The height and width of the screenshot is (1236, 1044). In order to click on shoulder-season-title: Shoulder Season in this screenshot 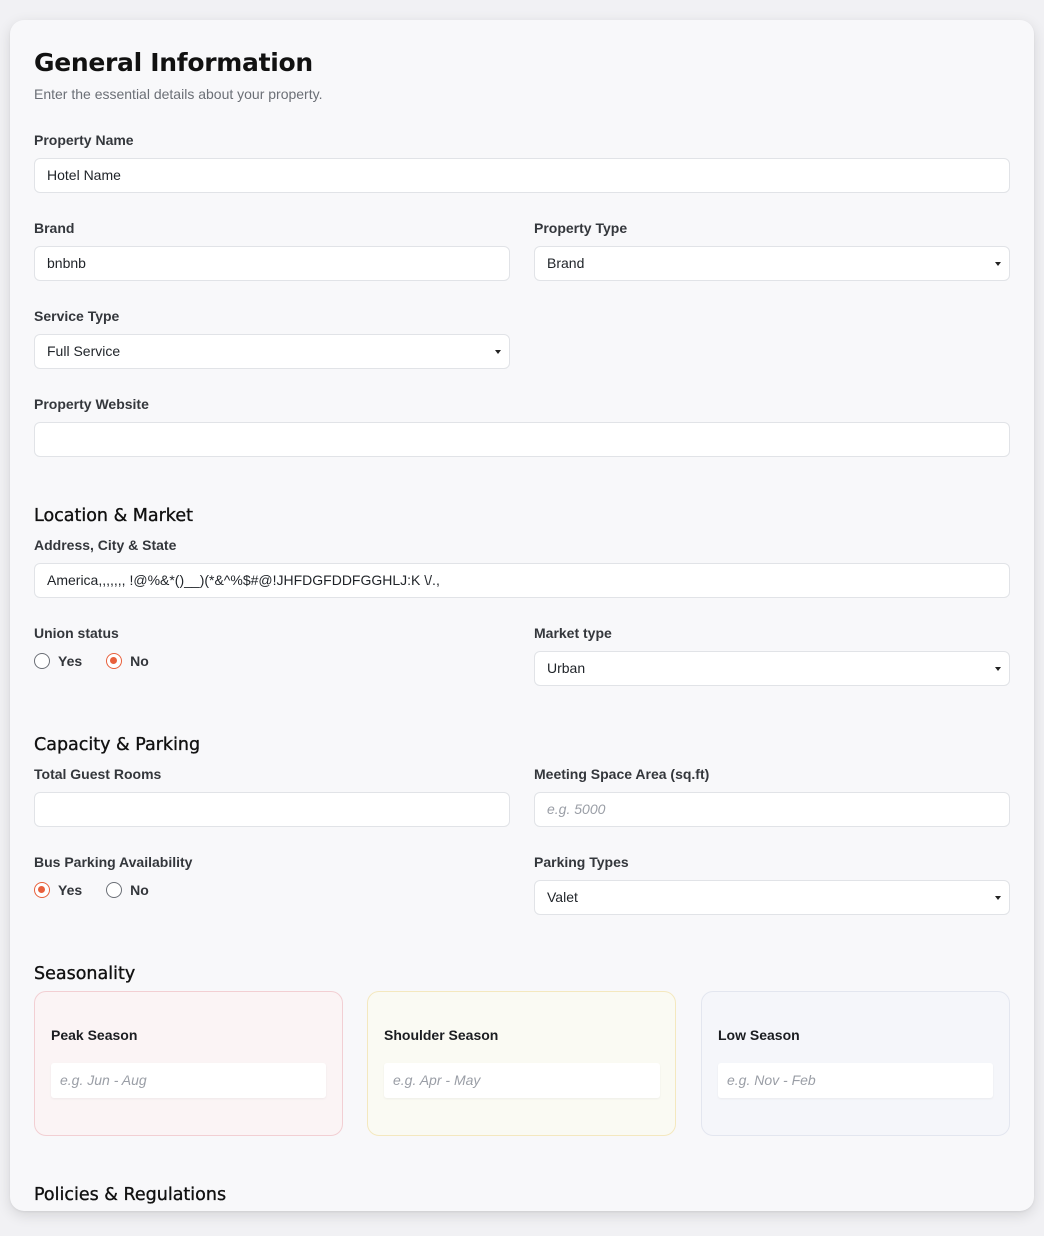, I will do `click(441, 1035)`.